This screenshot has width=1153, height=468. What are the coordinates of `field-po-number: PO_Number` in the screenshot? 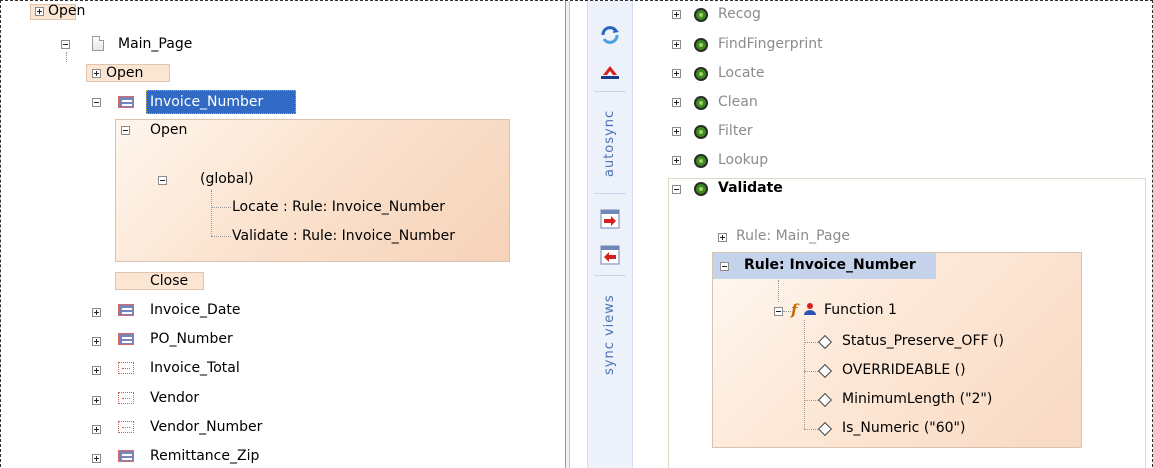 It's located at (191, 339).